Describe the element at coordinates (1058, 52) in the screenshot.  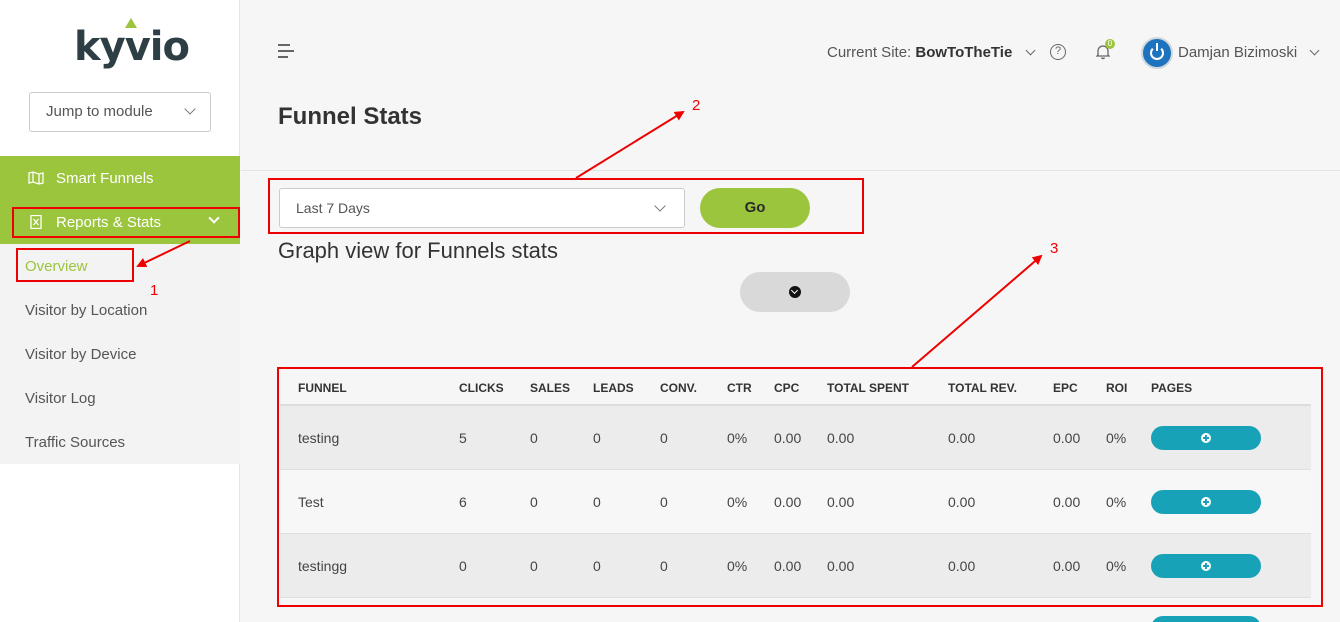
I see `help-icon: ?` at that location.